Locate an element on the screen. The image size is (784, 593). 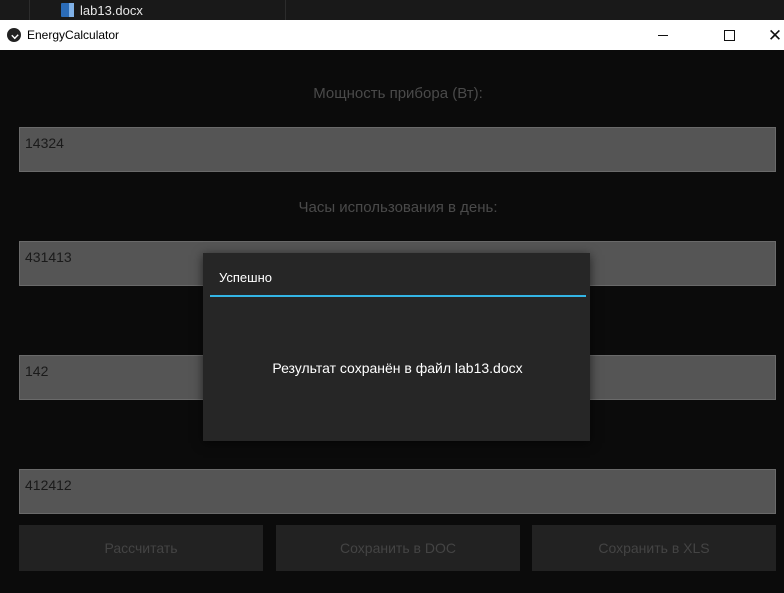
dialog-title-divider is located at coordinates (398, 296).